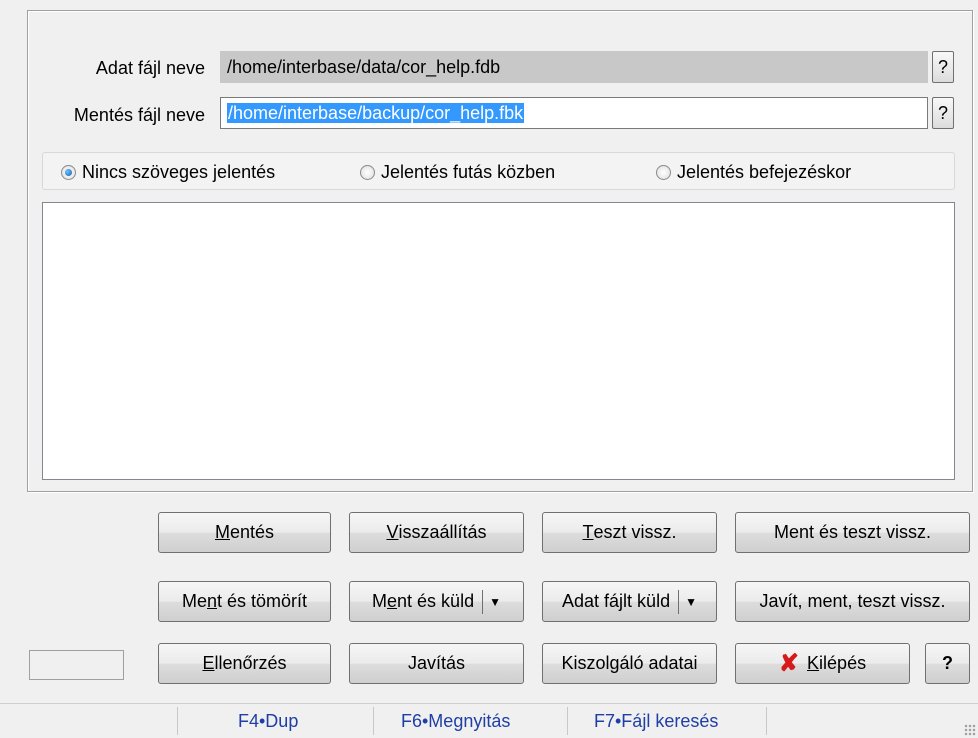 The height and width of the screenshot is (738, 978). Describe the element at coordinates (222, 532) in the screenshot. I see `mnemonic-letter: M` at that location.